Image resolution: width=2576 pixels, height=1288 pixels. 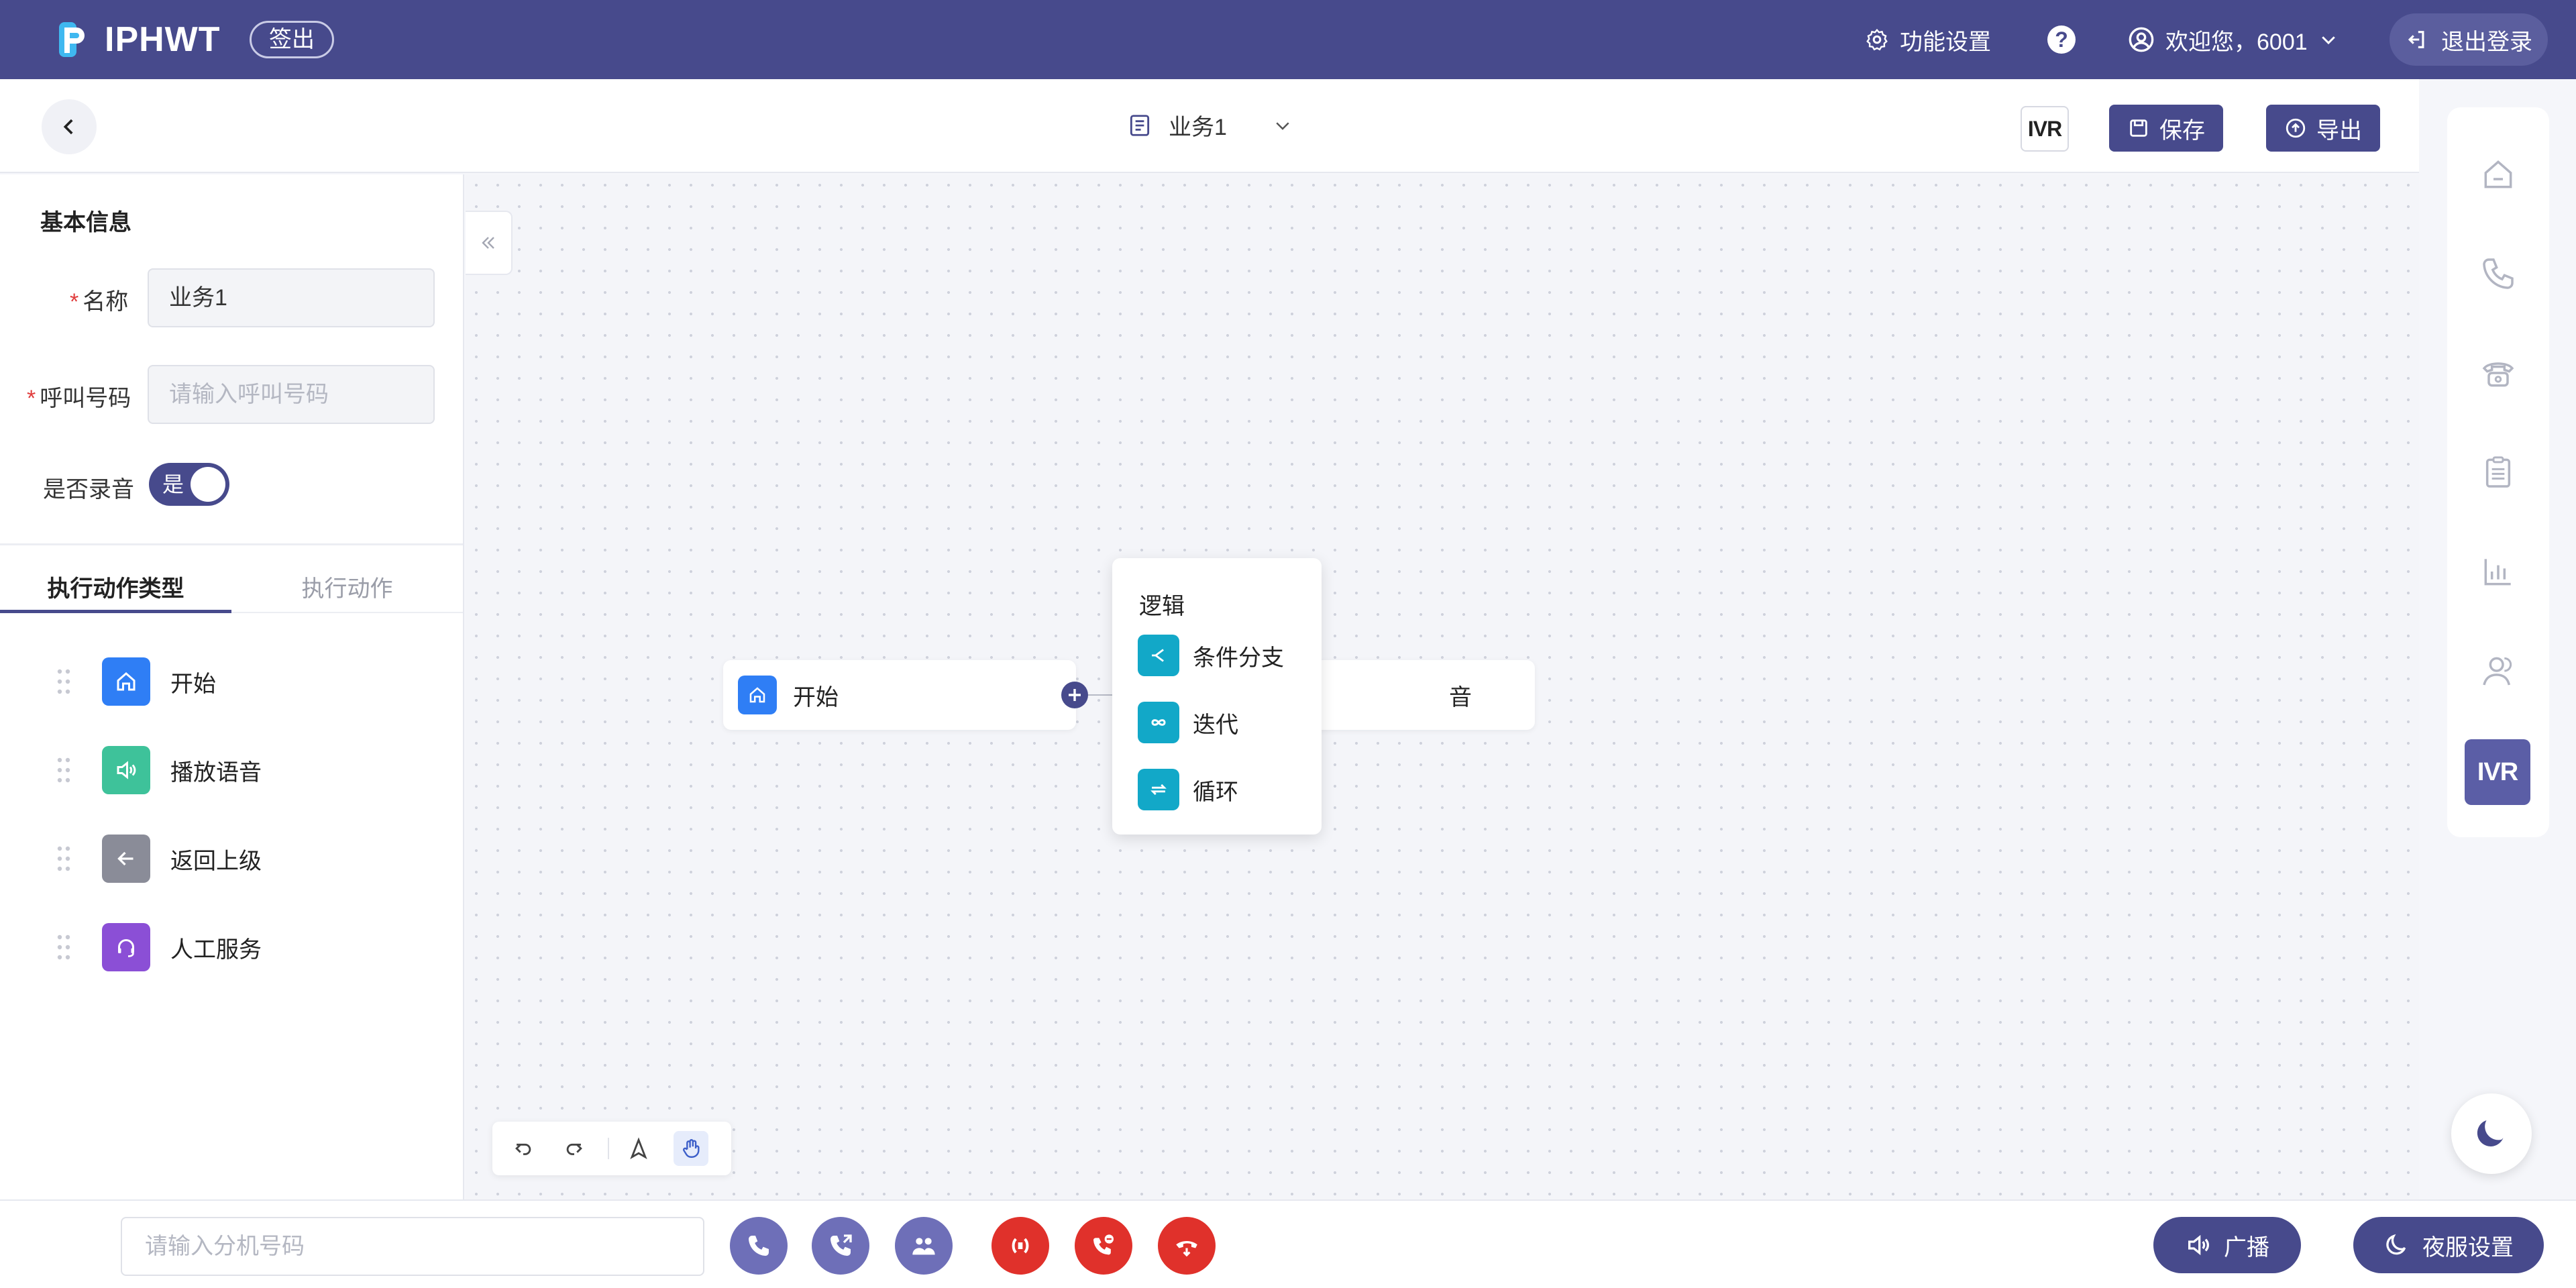 I want to click on rail-reports-button, so click(x=2498, y=571).